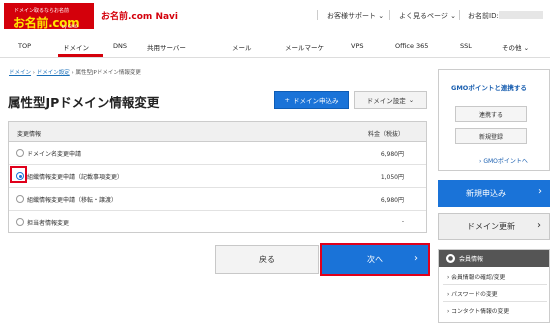 The image size is (550, 323). Describe the element at coordinates (53, 73) in the screenshot. I see `breadcrumb-domain-settings: ドメイン設定` at that location.